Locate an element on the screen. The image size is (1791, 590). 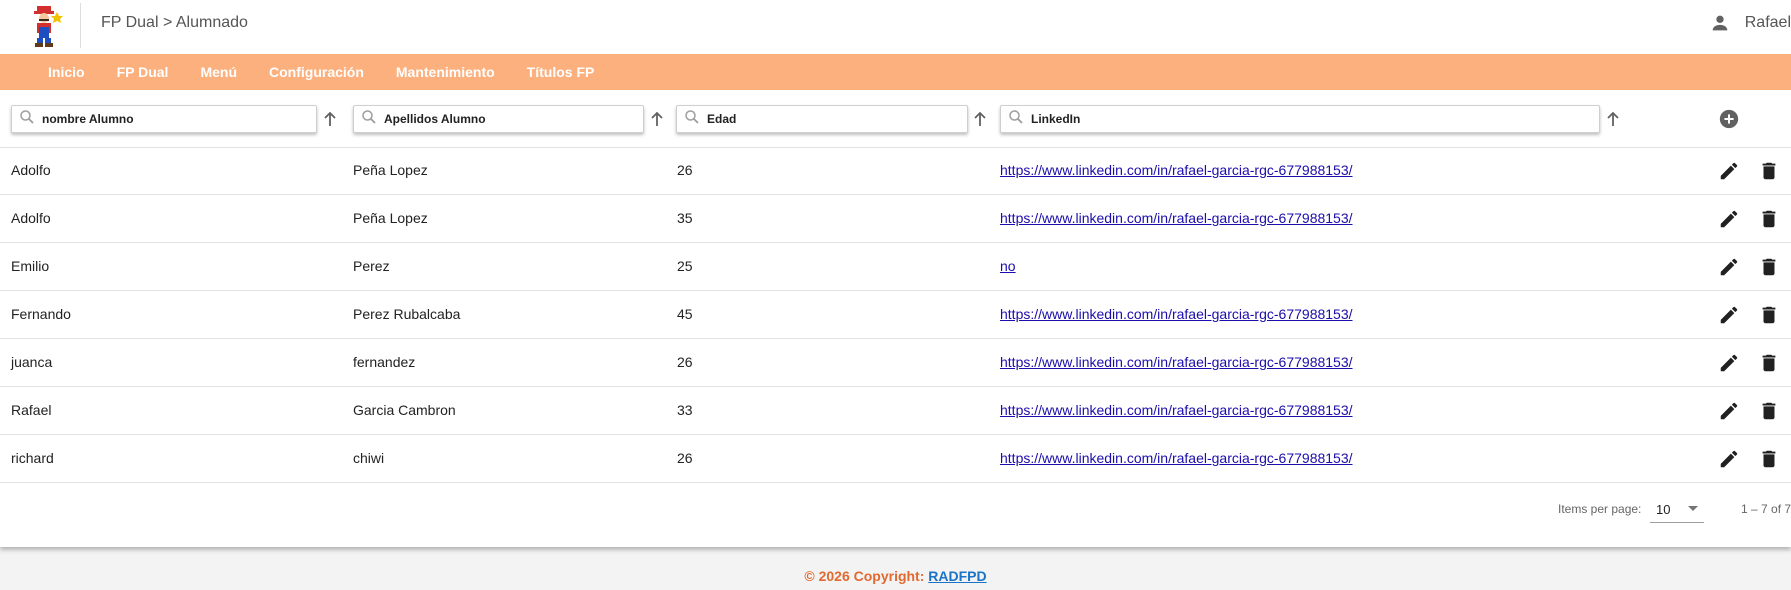
page-range-label: 1 – 7 of 7 is located at coordinates (1766, 509).